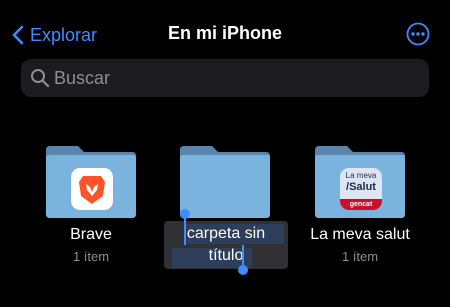 The image size is (450, 307). Describe the element at coordinates (418, 34) in the screenshot. I see `ellipsis-circle-icon` at that location.